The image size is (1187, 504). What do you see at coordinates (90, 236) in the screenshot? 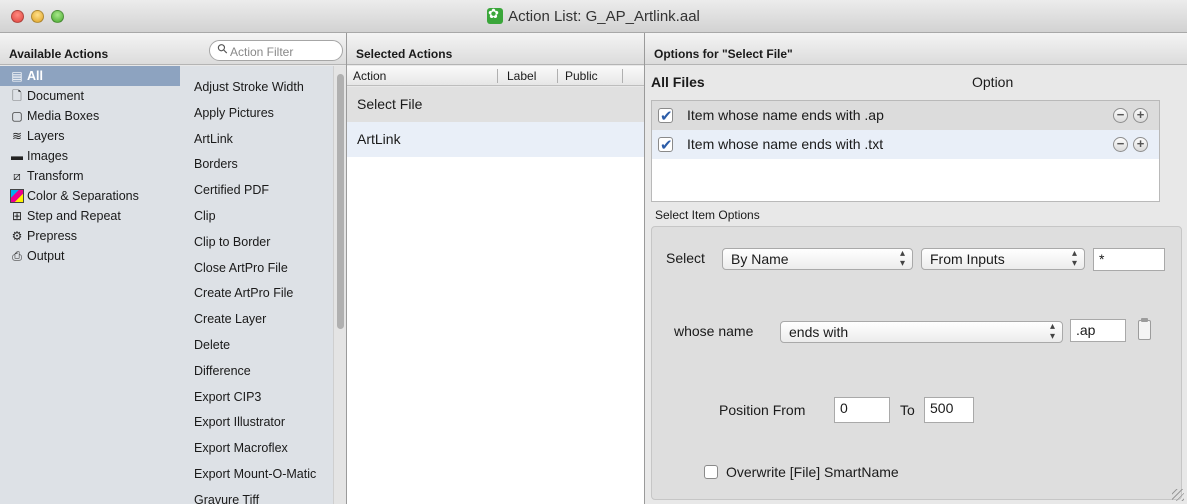
I see `category-item-prepress: ⚙ Prepress` at bounding box center [90, 236].